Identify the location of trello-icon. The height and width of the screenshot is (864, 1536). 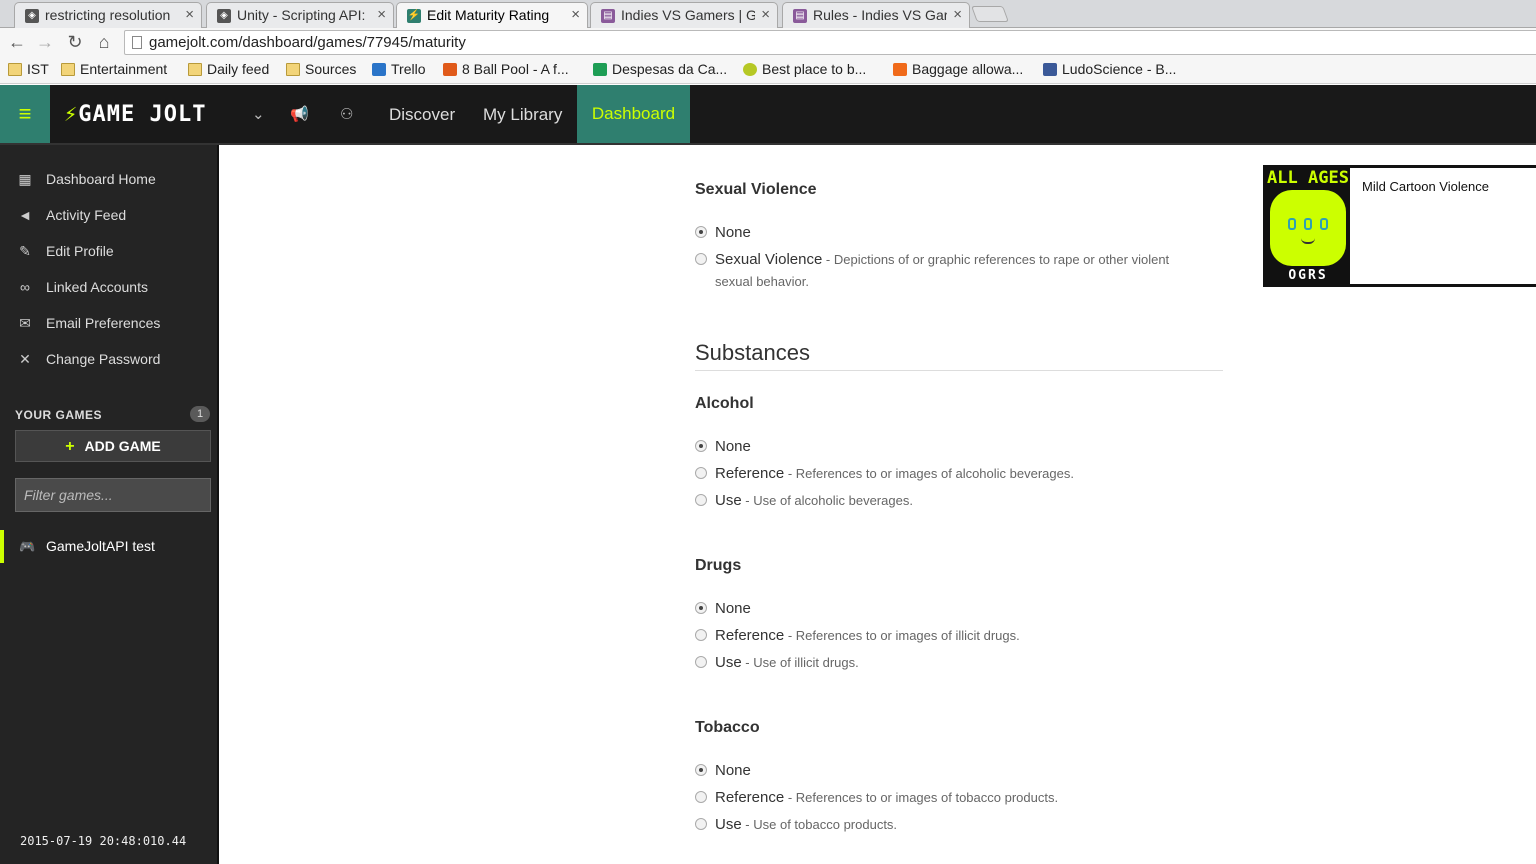
(379, 69).